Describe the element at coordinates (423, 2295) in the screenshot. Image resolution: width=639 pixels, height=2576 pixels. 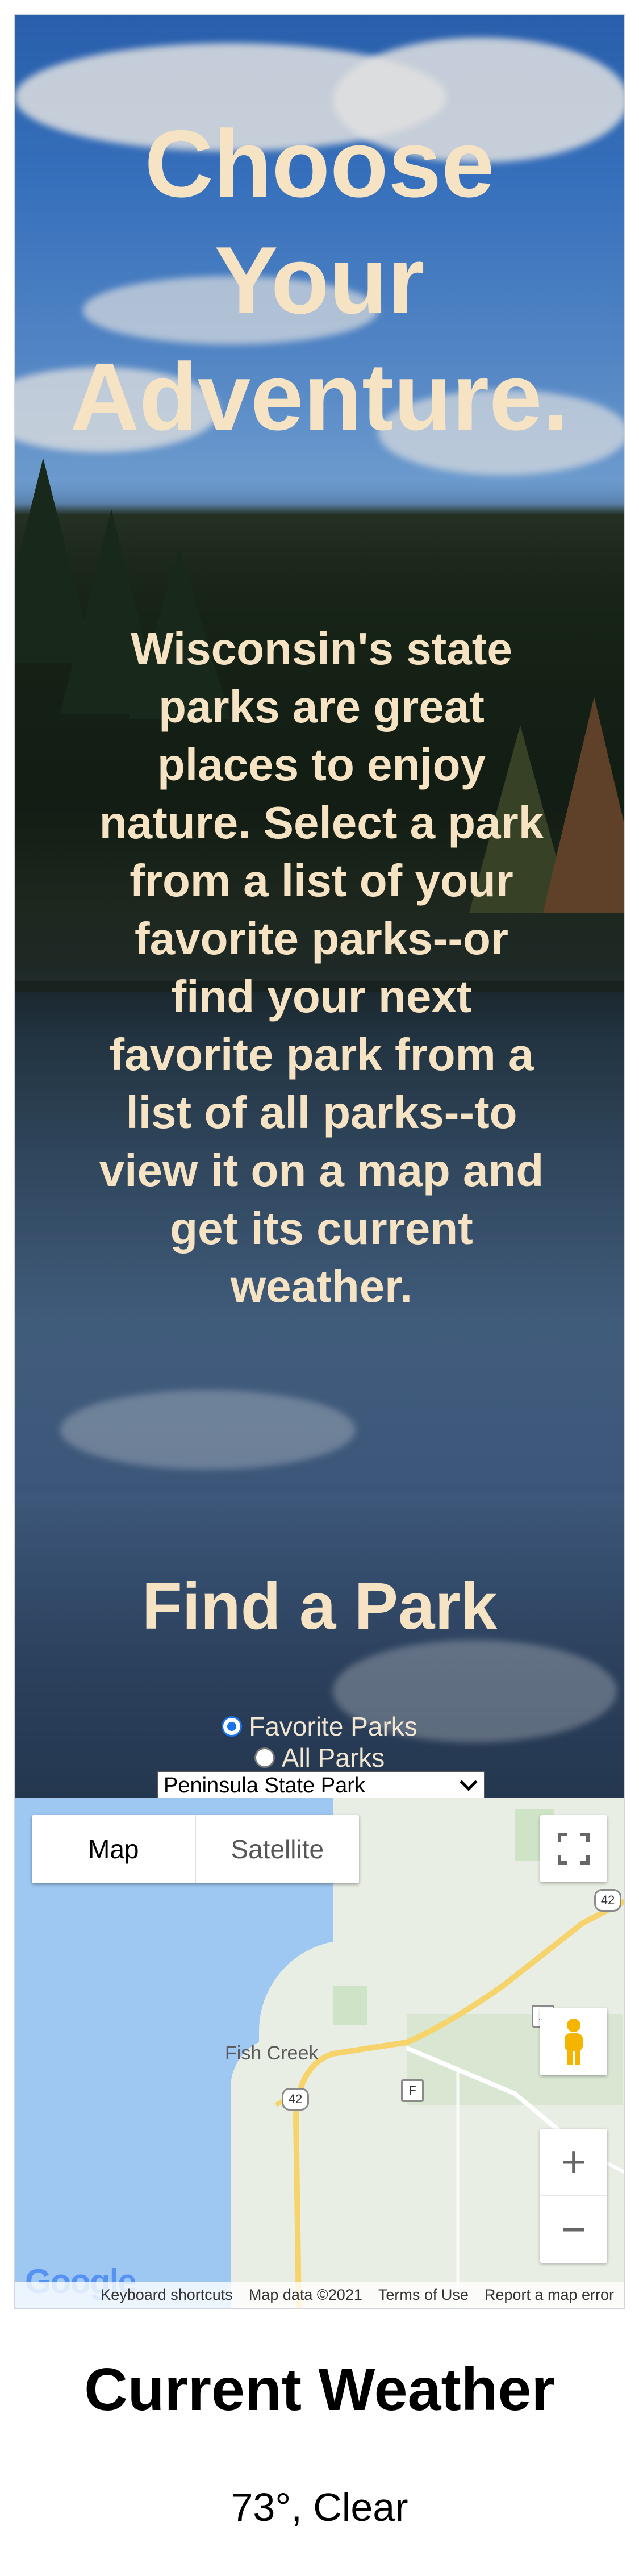
I see `terms-of-use-link: Terms of Use` at that location.